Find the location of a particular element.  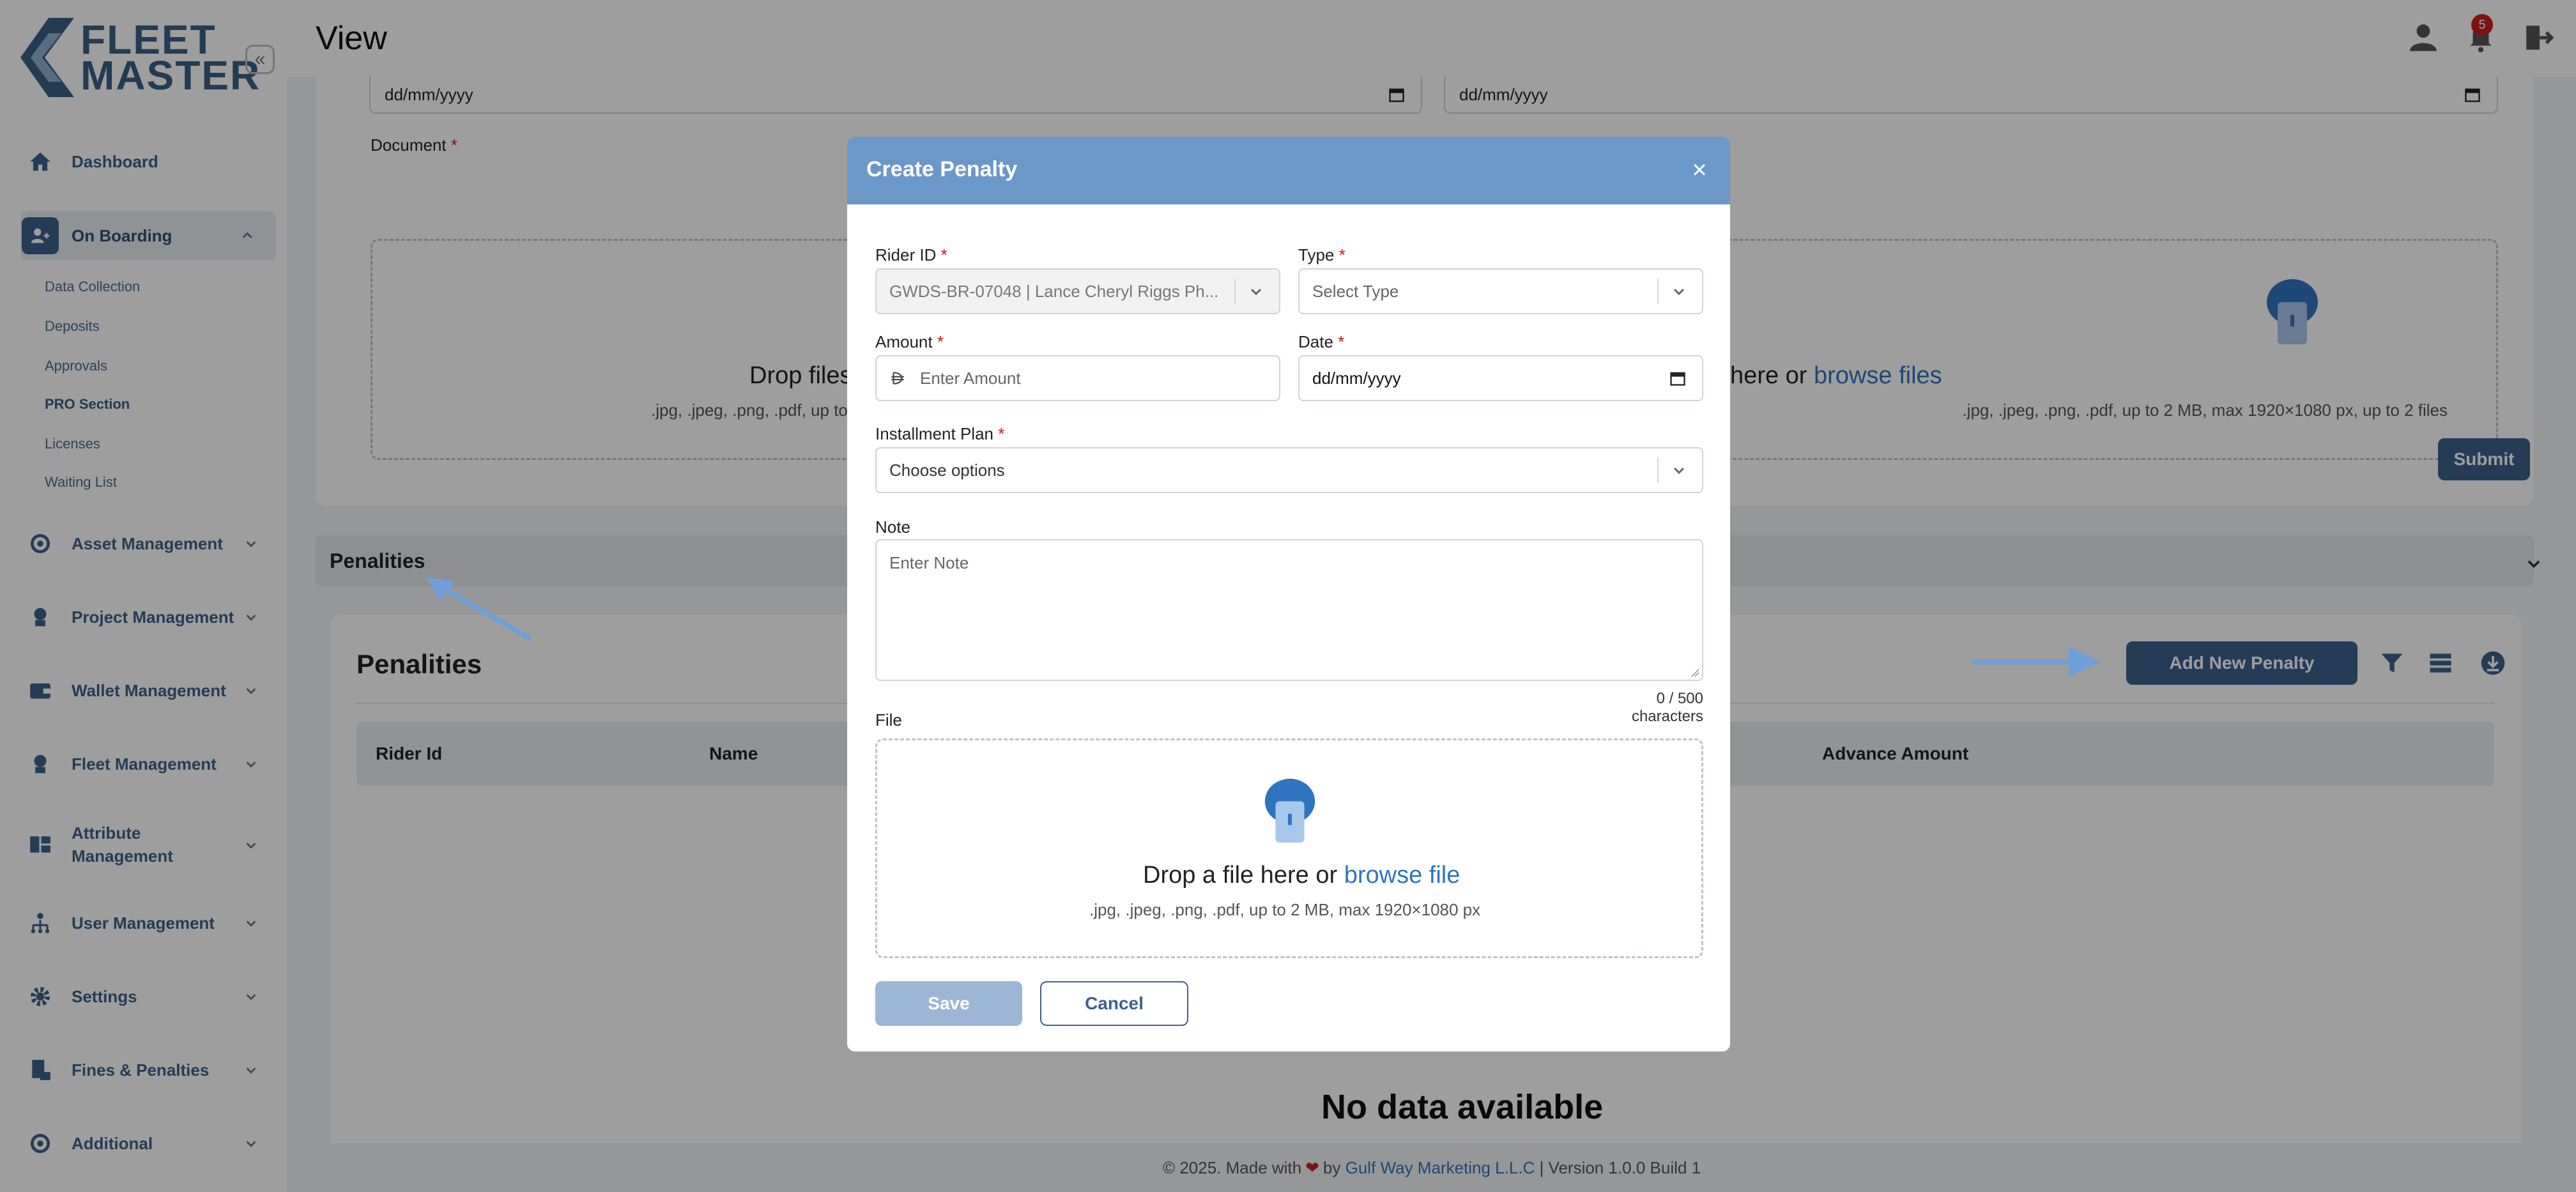

save-button: Save is located at coordinates (948, 1004).